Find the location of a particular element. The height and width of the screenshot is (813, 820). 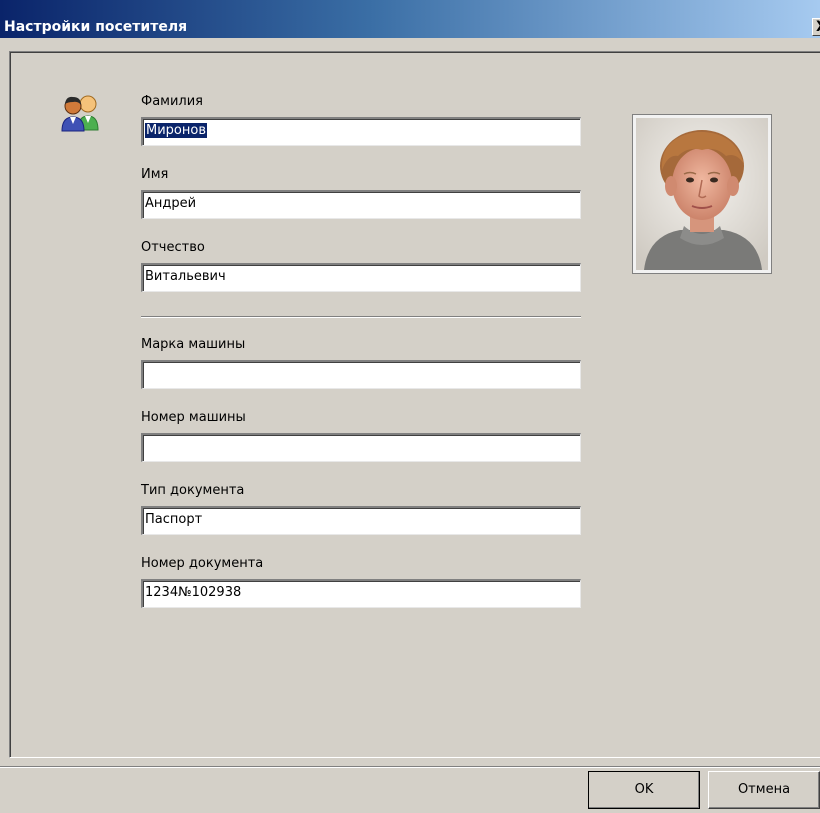

close-button: X is located at coordinates (816, 27).